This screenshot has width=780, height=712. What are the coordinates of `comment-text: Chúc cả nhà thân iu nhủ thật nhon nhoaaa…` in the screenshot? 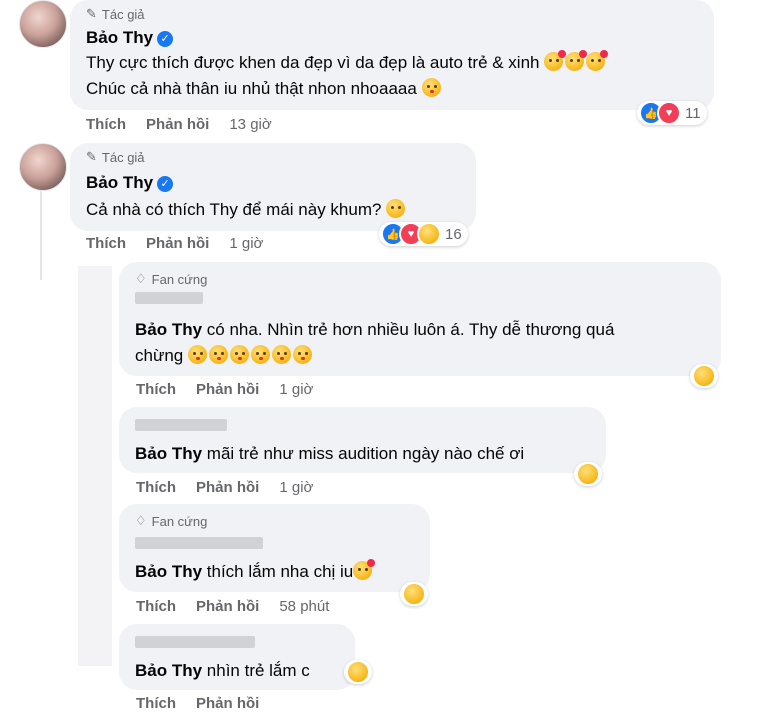 It's located at (251, 88).